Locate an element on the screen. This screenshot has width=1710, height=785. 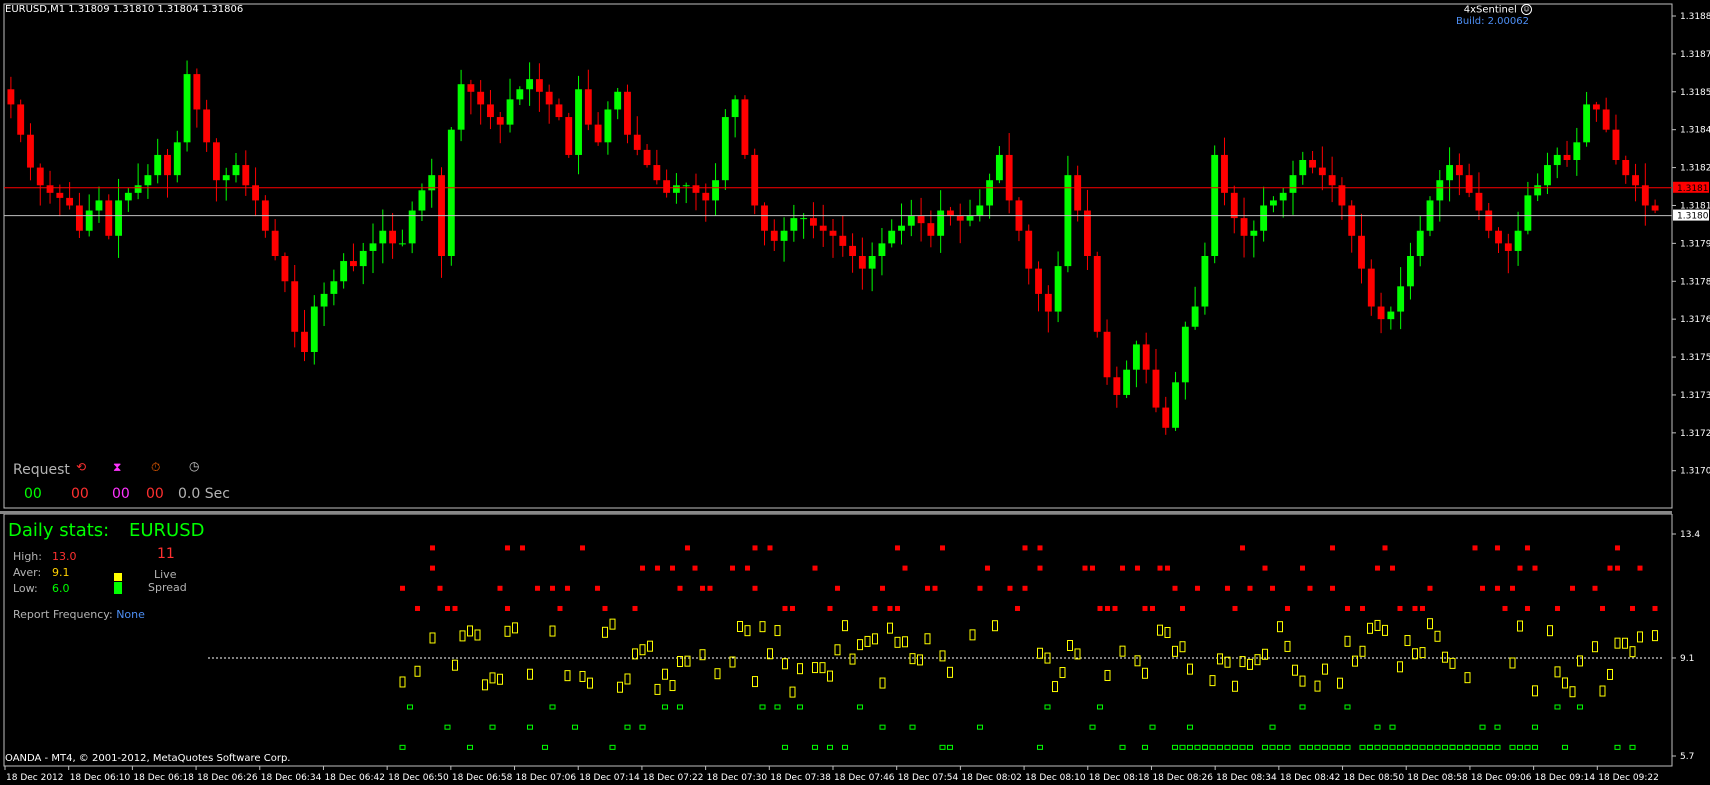
bid-price-label: 1.31806 is located at coordinates (1693, 217).